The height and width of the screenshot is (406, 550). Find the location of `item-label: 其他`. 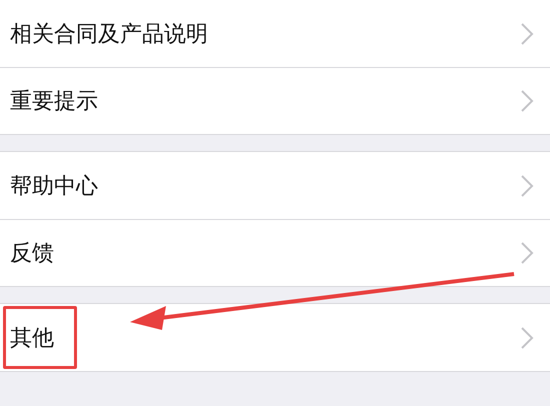

item-label: 其他 is located at coordinates (32, 338).